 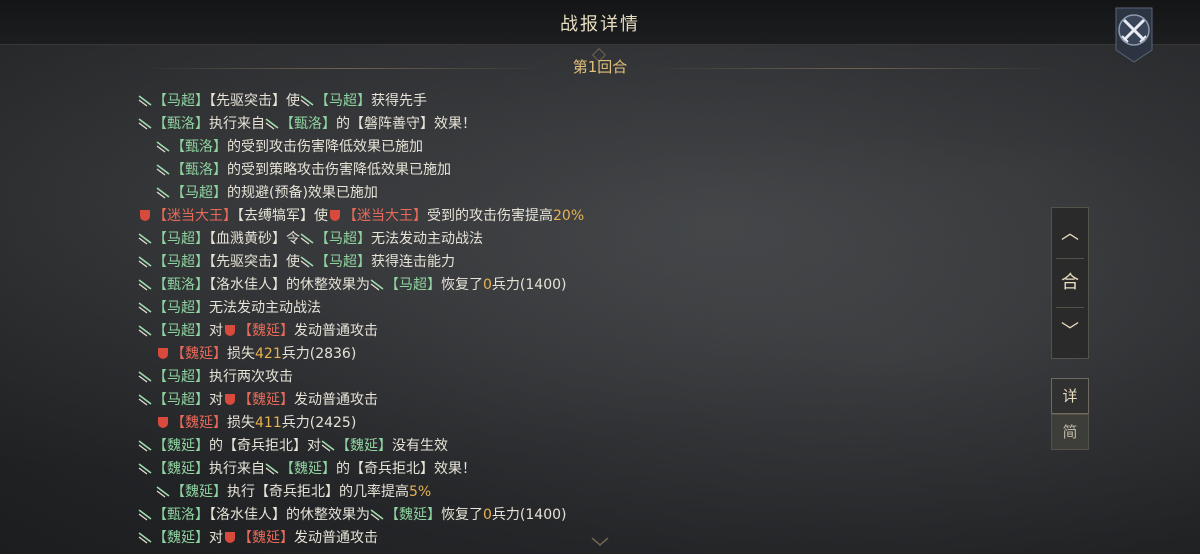 What do you see at coordinates (1070, 432) in the screenshot?
I see `brief-mode-toggle: 简` at bounding box center [1070, 432].